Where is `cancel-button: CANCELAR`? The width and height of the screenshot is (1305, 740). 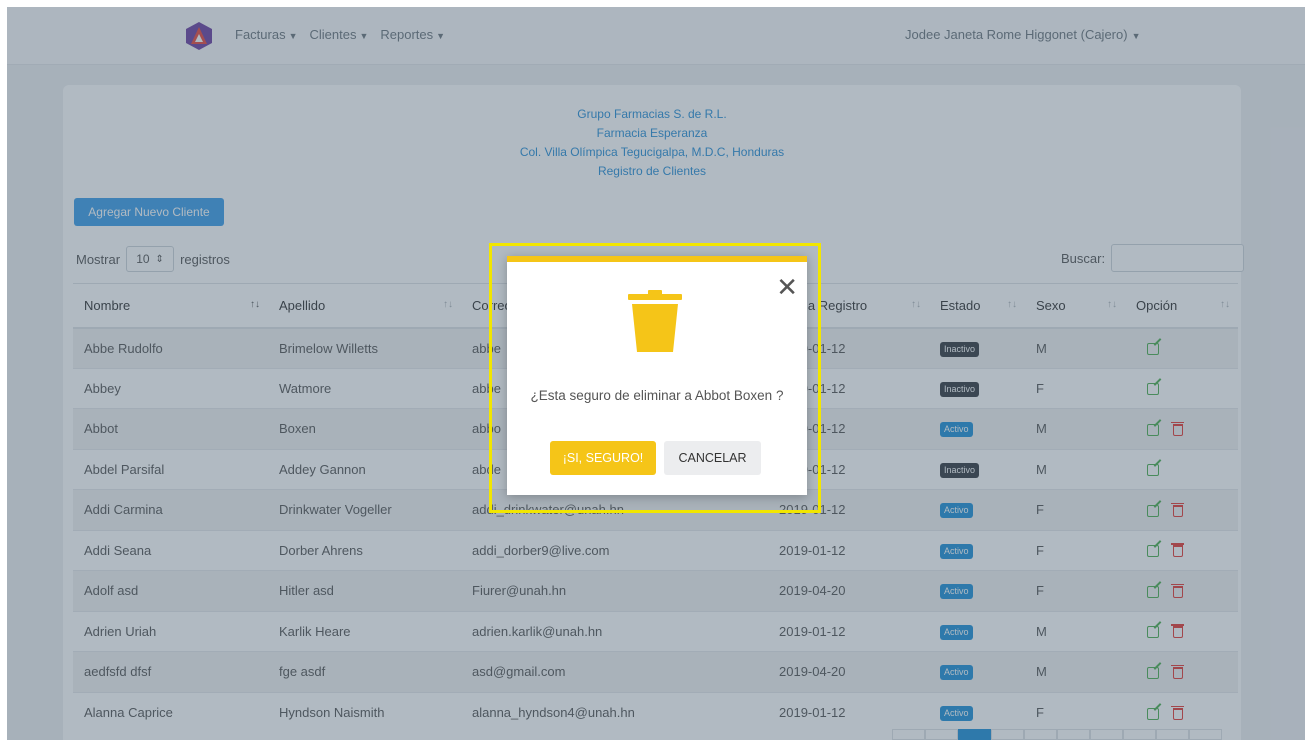 cancel-button: CANCELAR is located at coordinates (712, 458).